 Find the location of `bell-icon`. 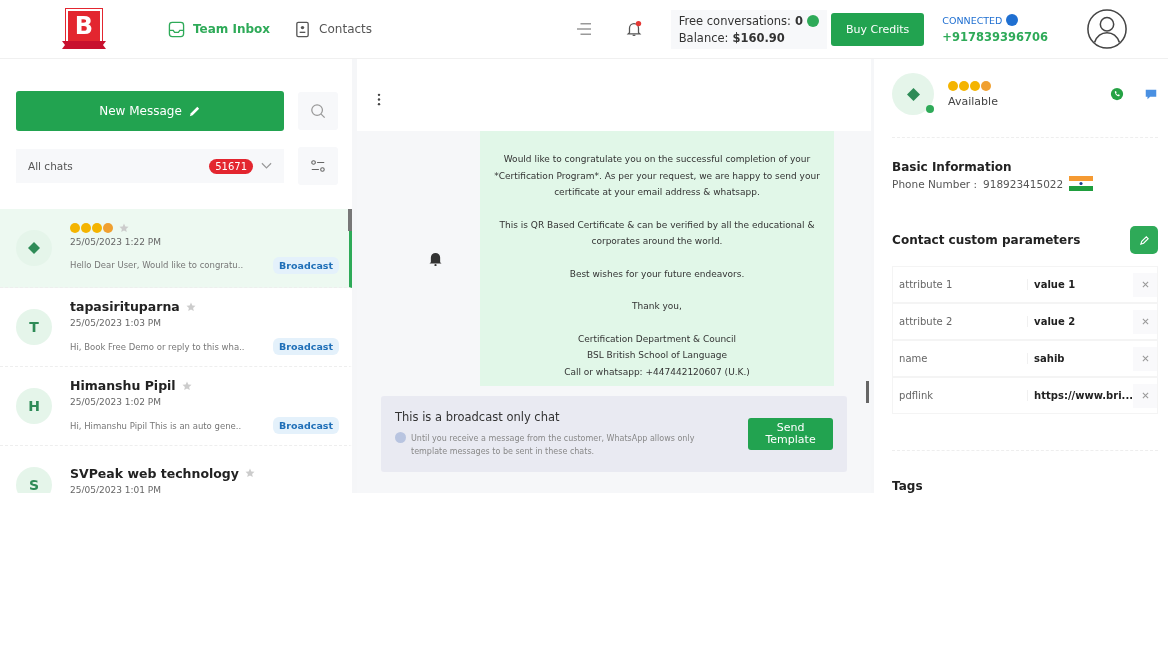

bell-icon is located at coordinates (435, 258).